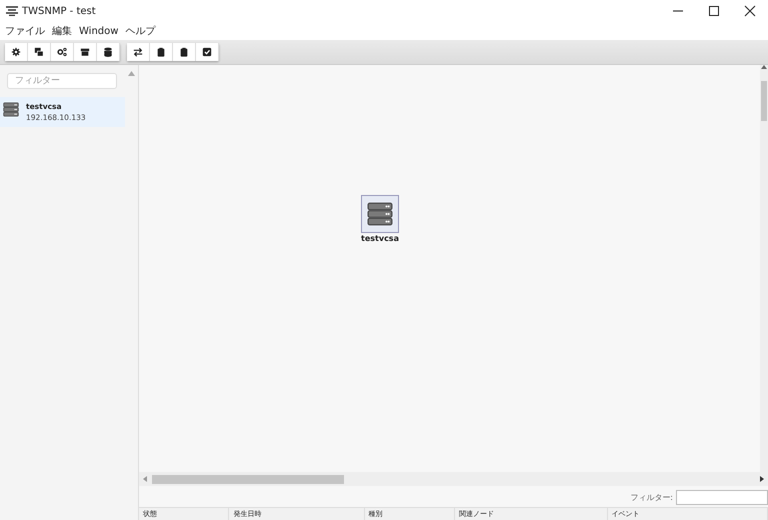 This screenshot has height=520, width=768. Describe the element at coordinates (764, 101) in the screenshot. I see `vertical-scrollbar-thumb` at that location.